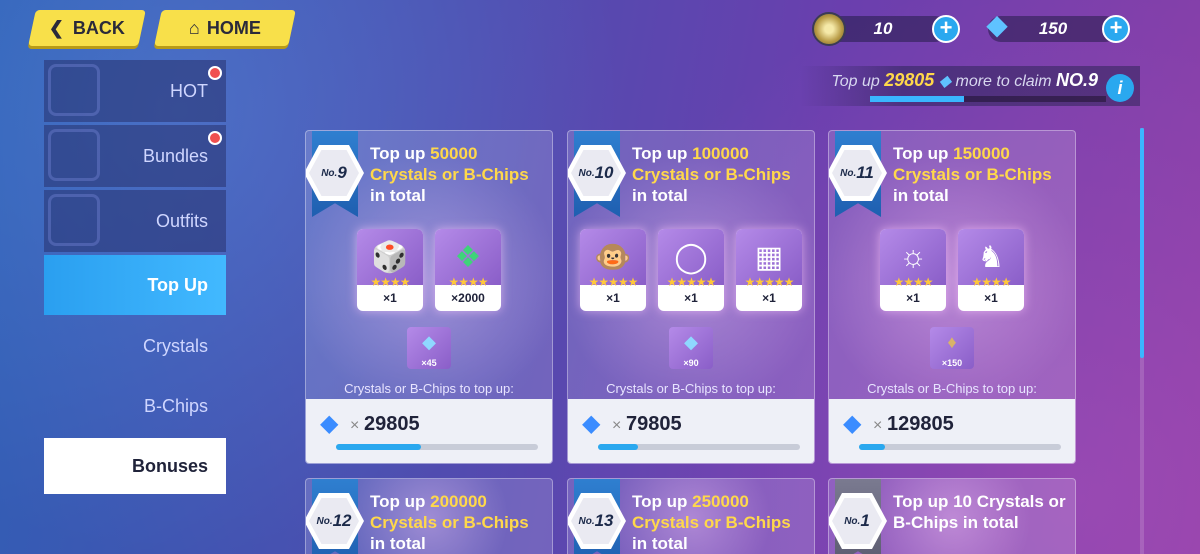  Describe the element at coordinates (1076, 80) in the screenshot. I see `claim-target: NO.9` at that location.